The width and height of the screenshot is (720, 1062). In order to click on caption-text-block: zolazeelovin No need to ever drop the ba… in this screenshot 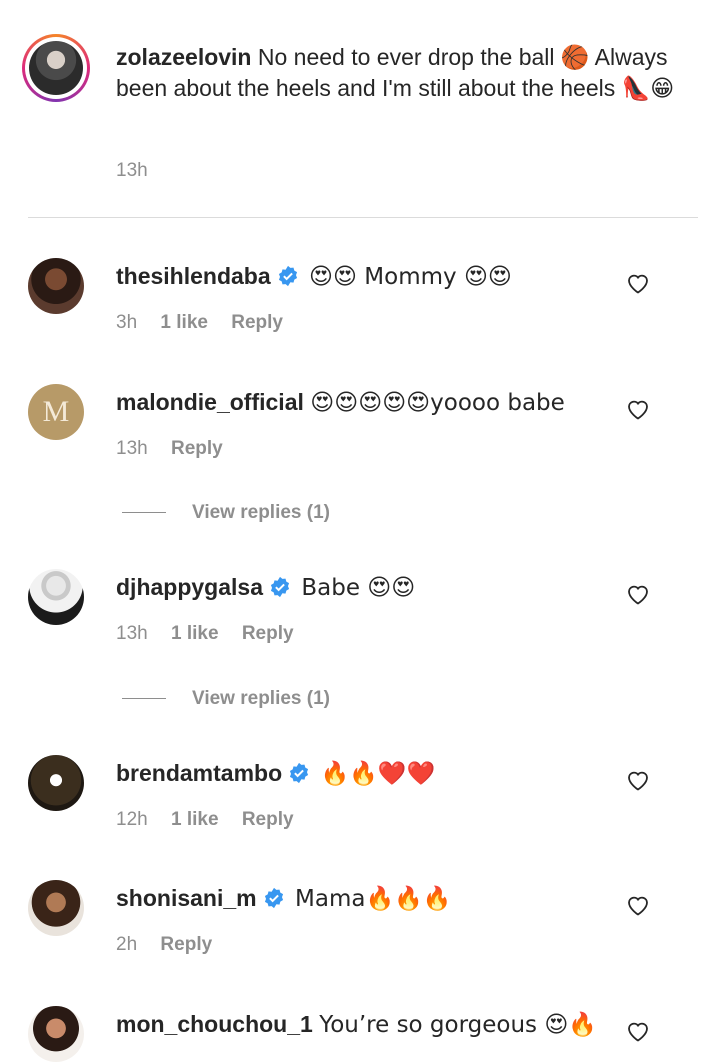, I will do `click(396, 73)`.